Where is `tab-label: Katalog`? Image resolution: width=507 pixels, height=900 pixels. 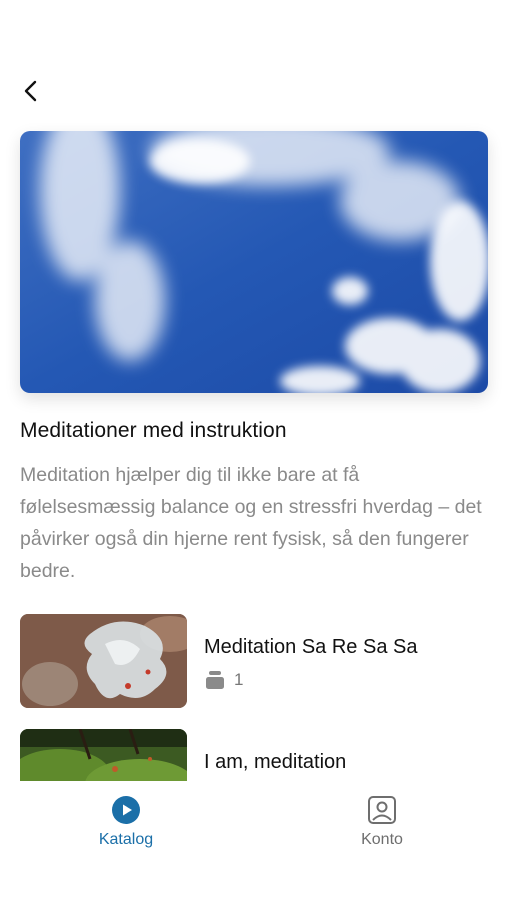
tab-label: Katalog is located at coordinates (126, 839).